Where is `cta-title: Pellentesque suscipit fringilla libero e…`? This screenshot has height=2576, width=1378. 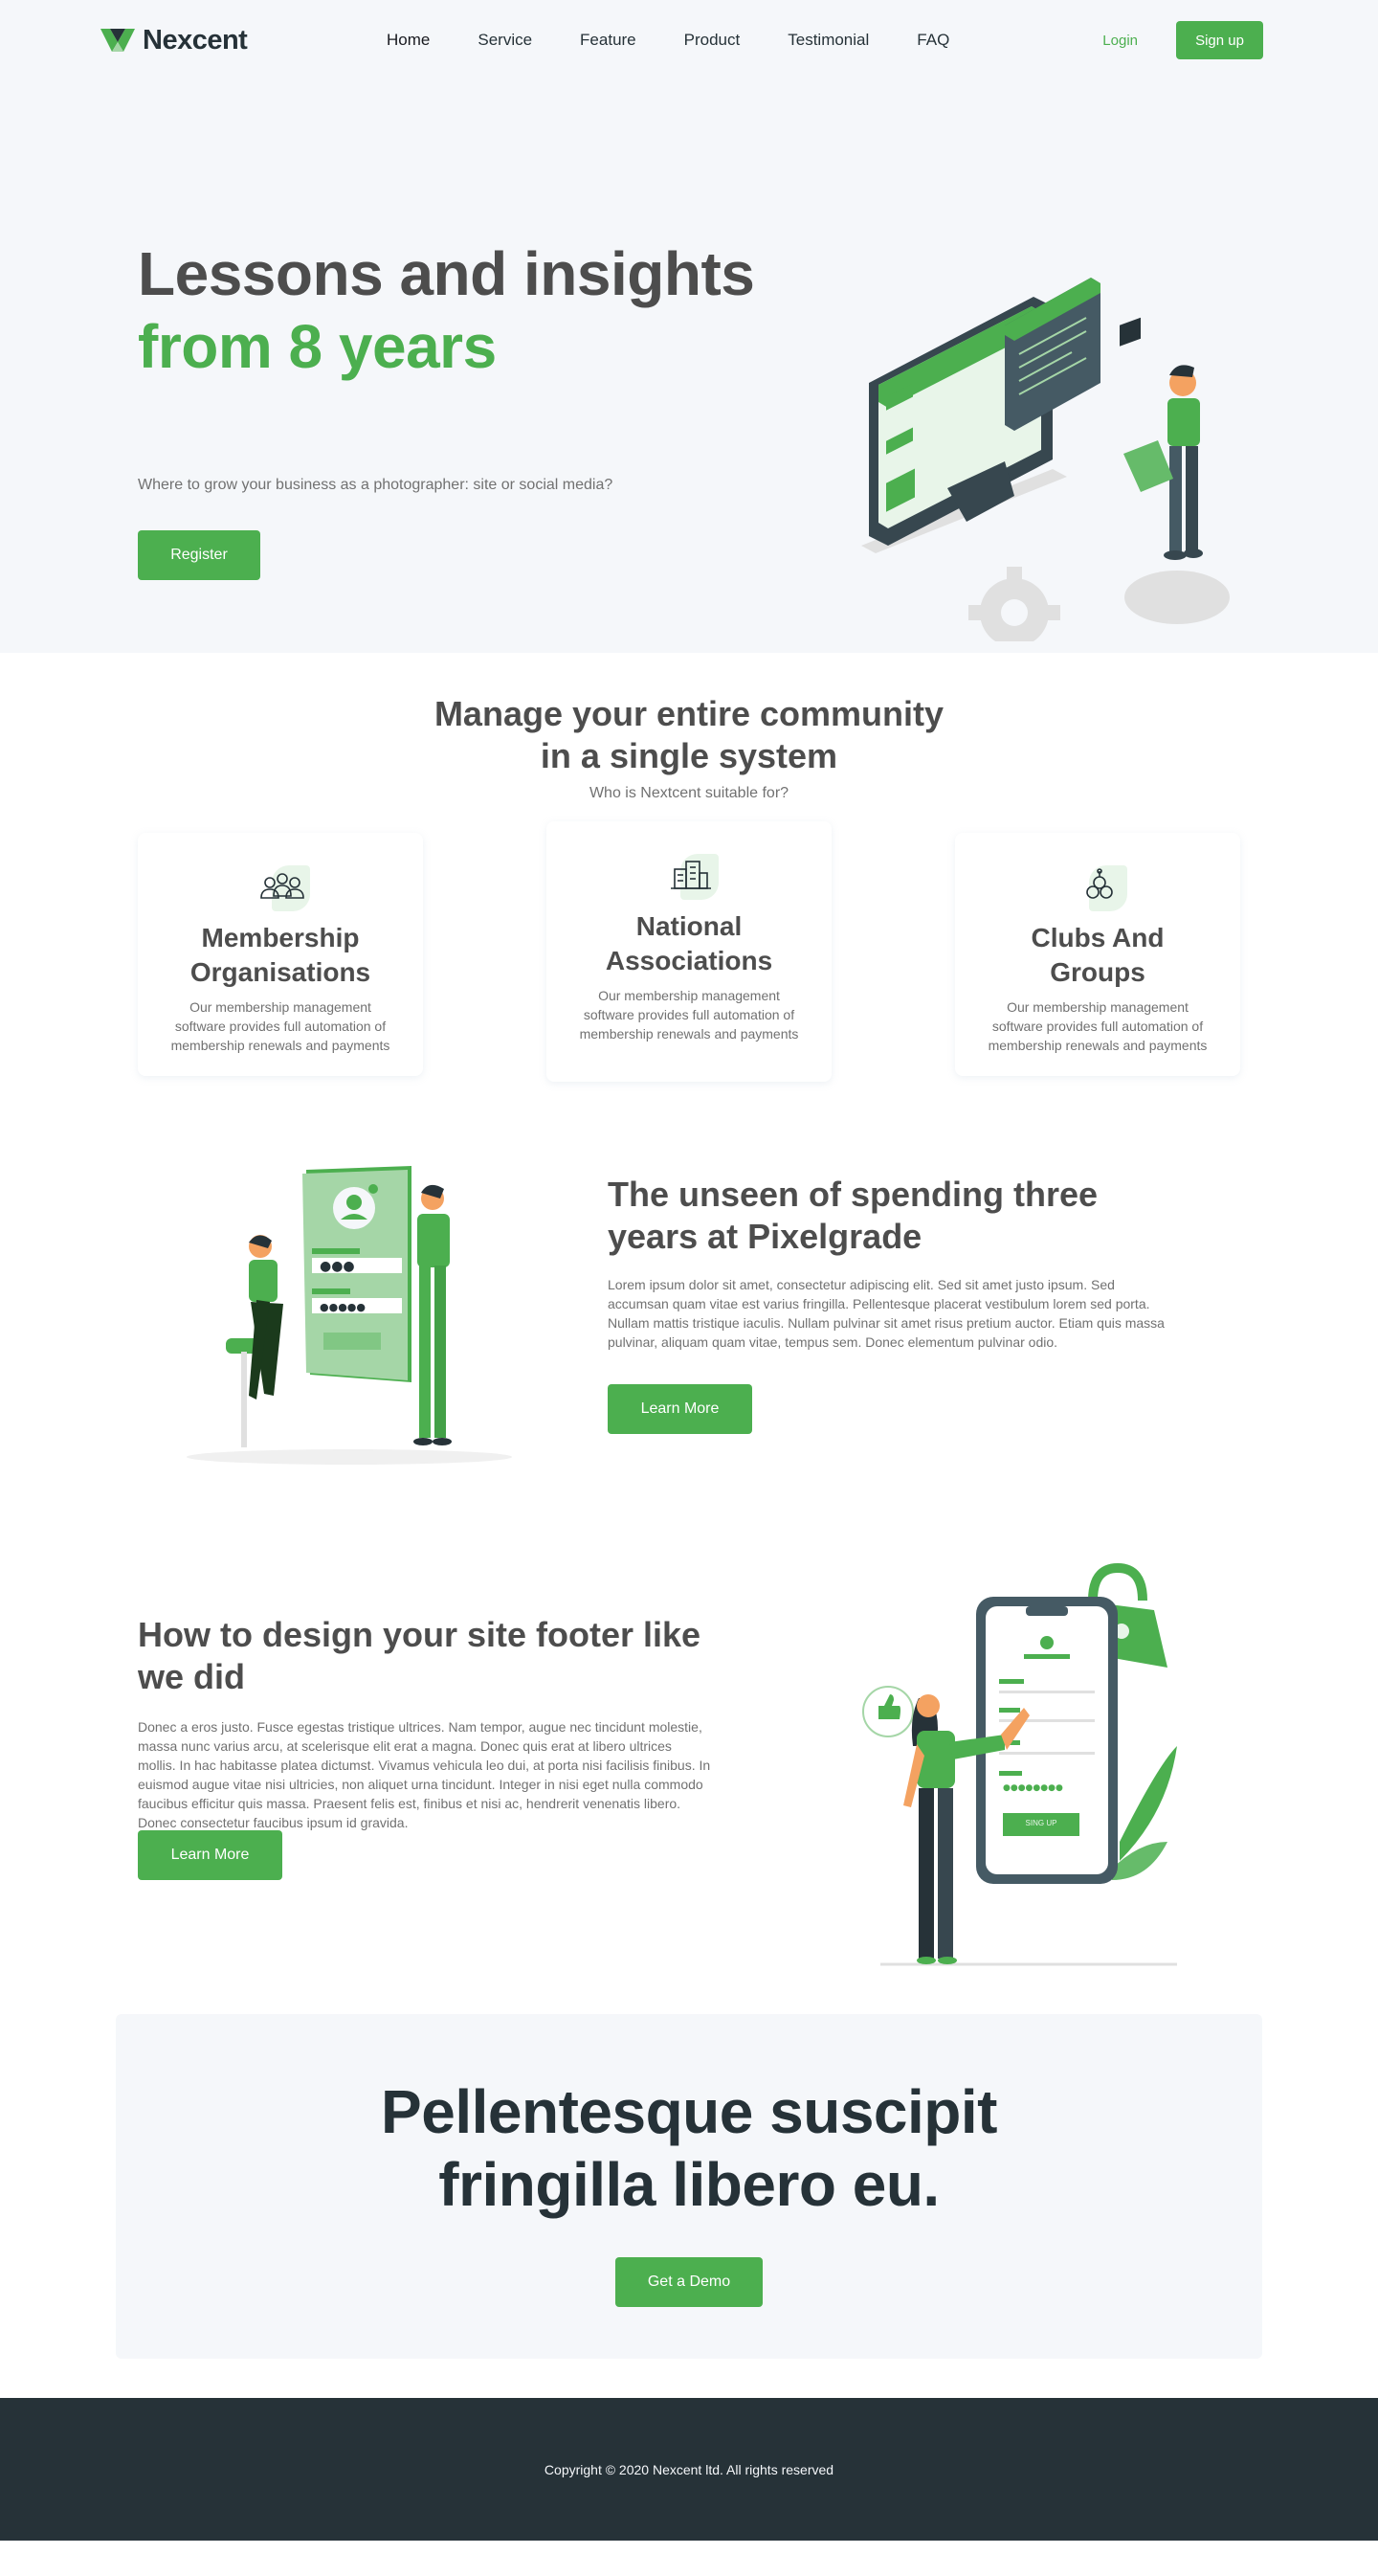
cta-title: Pellentesque suscipit fringilla libero e… is located at coordinates (689, 2148).